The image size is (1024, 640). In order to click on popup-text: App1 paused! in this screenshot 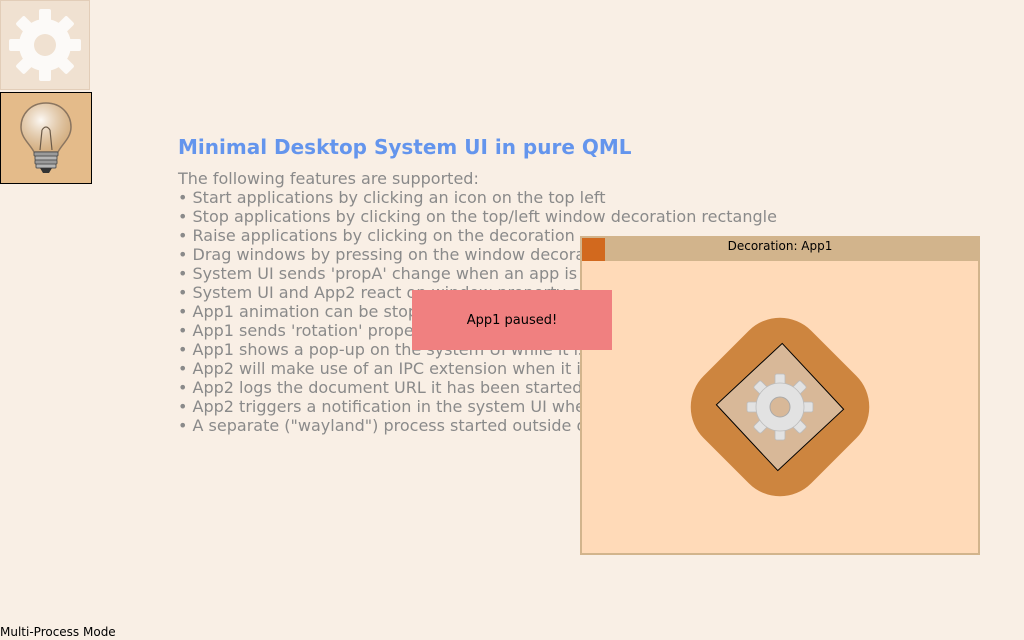, I will do `click(512, 320)`.